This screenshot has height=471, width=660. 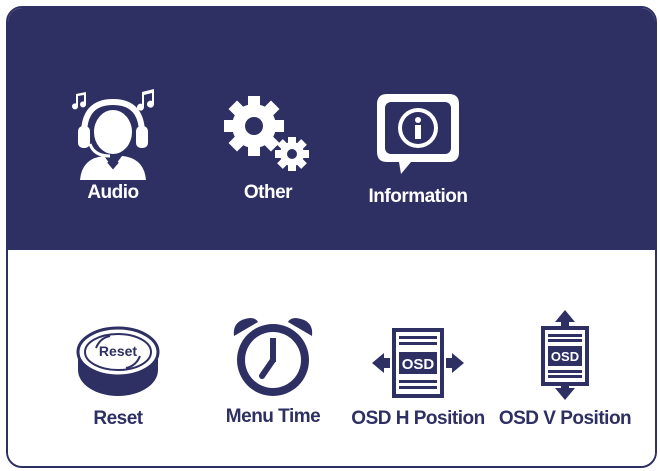 I want to click on menu-item-audio: Audio, so click(x=113, y=145).